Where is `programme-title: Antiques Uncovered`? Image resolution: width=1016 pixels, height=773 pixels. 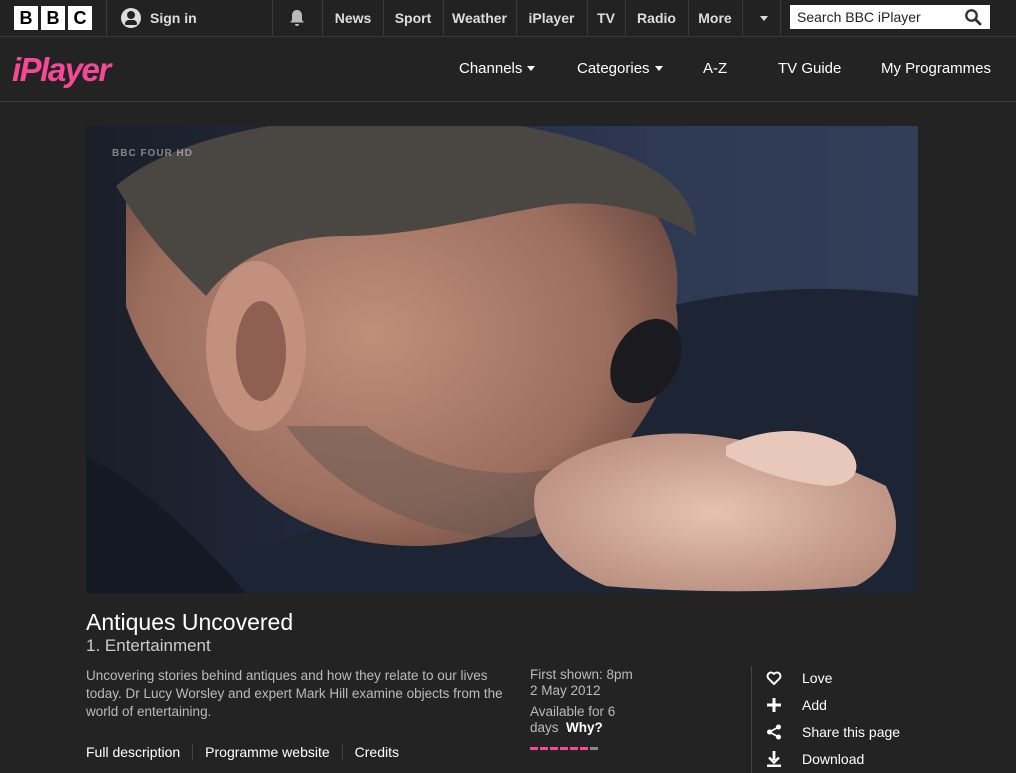 programme-title: Antiques Uncovered is located at coordinates (190, 622).